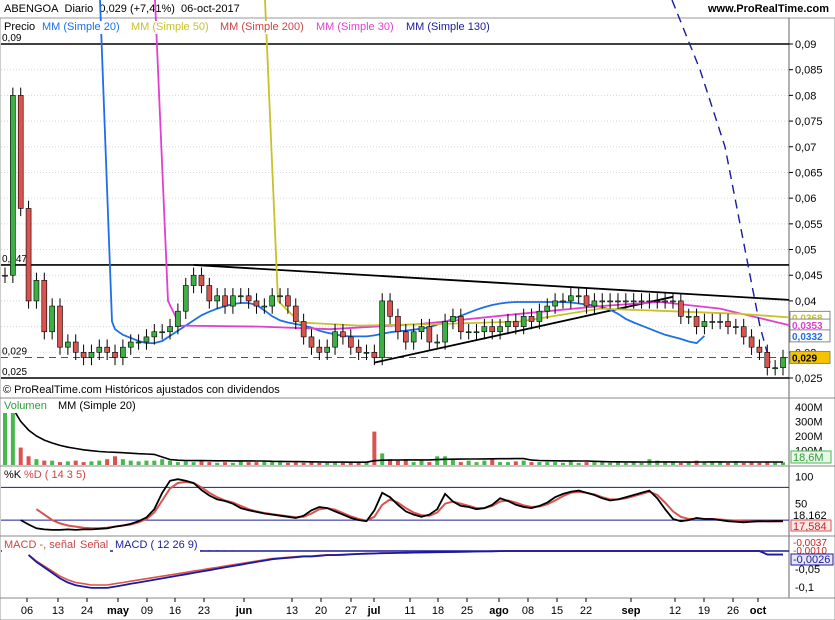 The width and height of the screenshot is (835, 620). Describe the element at coordinates (804, 588) in the screenshot. I see `macd-tick-label: -0,1` at that location.